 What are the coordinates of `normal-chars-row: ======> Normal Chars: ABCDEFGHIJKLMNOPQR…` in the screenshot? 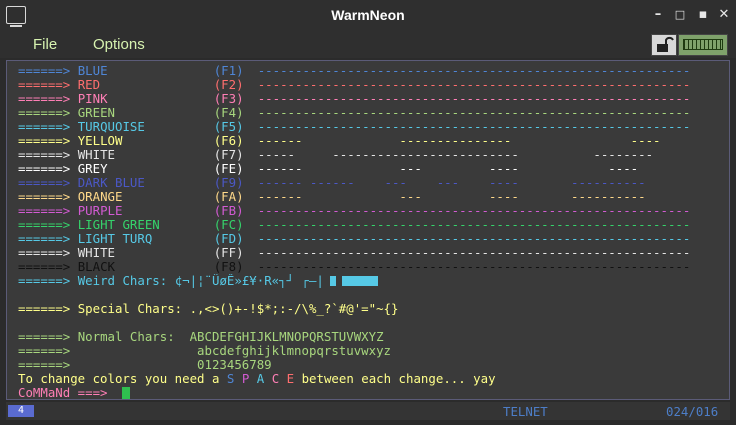 It's located at (374, 337).